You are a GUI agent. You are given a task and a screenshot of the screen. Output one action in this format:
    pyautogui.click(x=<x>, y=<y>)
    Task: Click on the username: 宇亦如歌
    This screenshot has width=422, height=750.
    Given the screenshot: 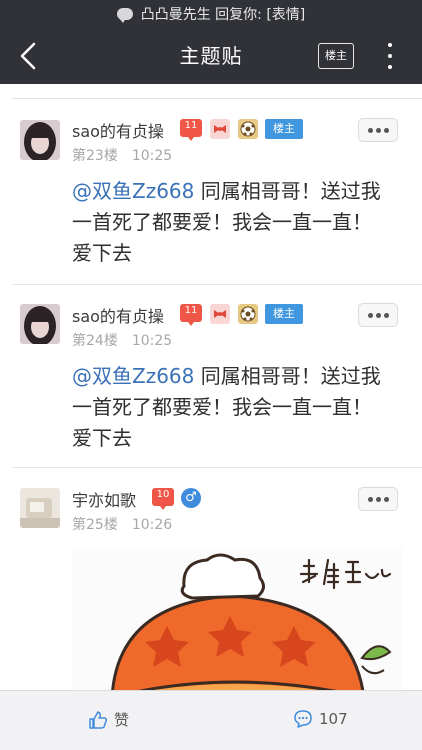 What is the action you would take?
    pyautogui.click(x=104, y=499)
    